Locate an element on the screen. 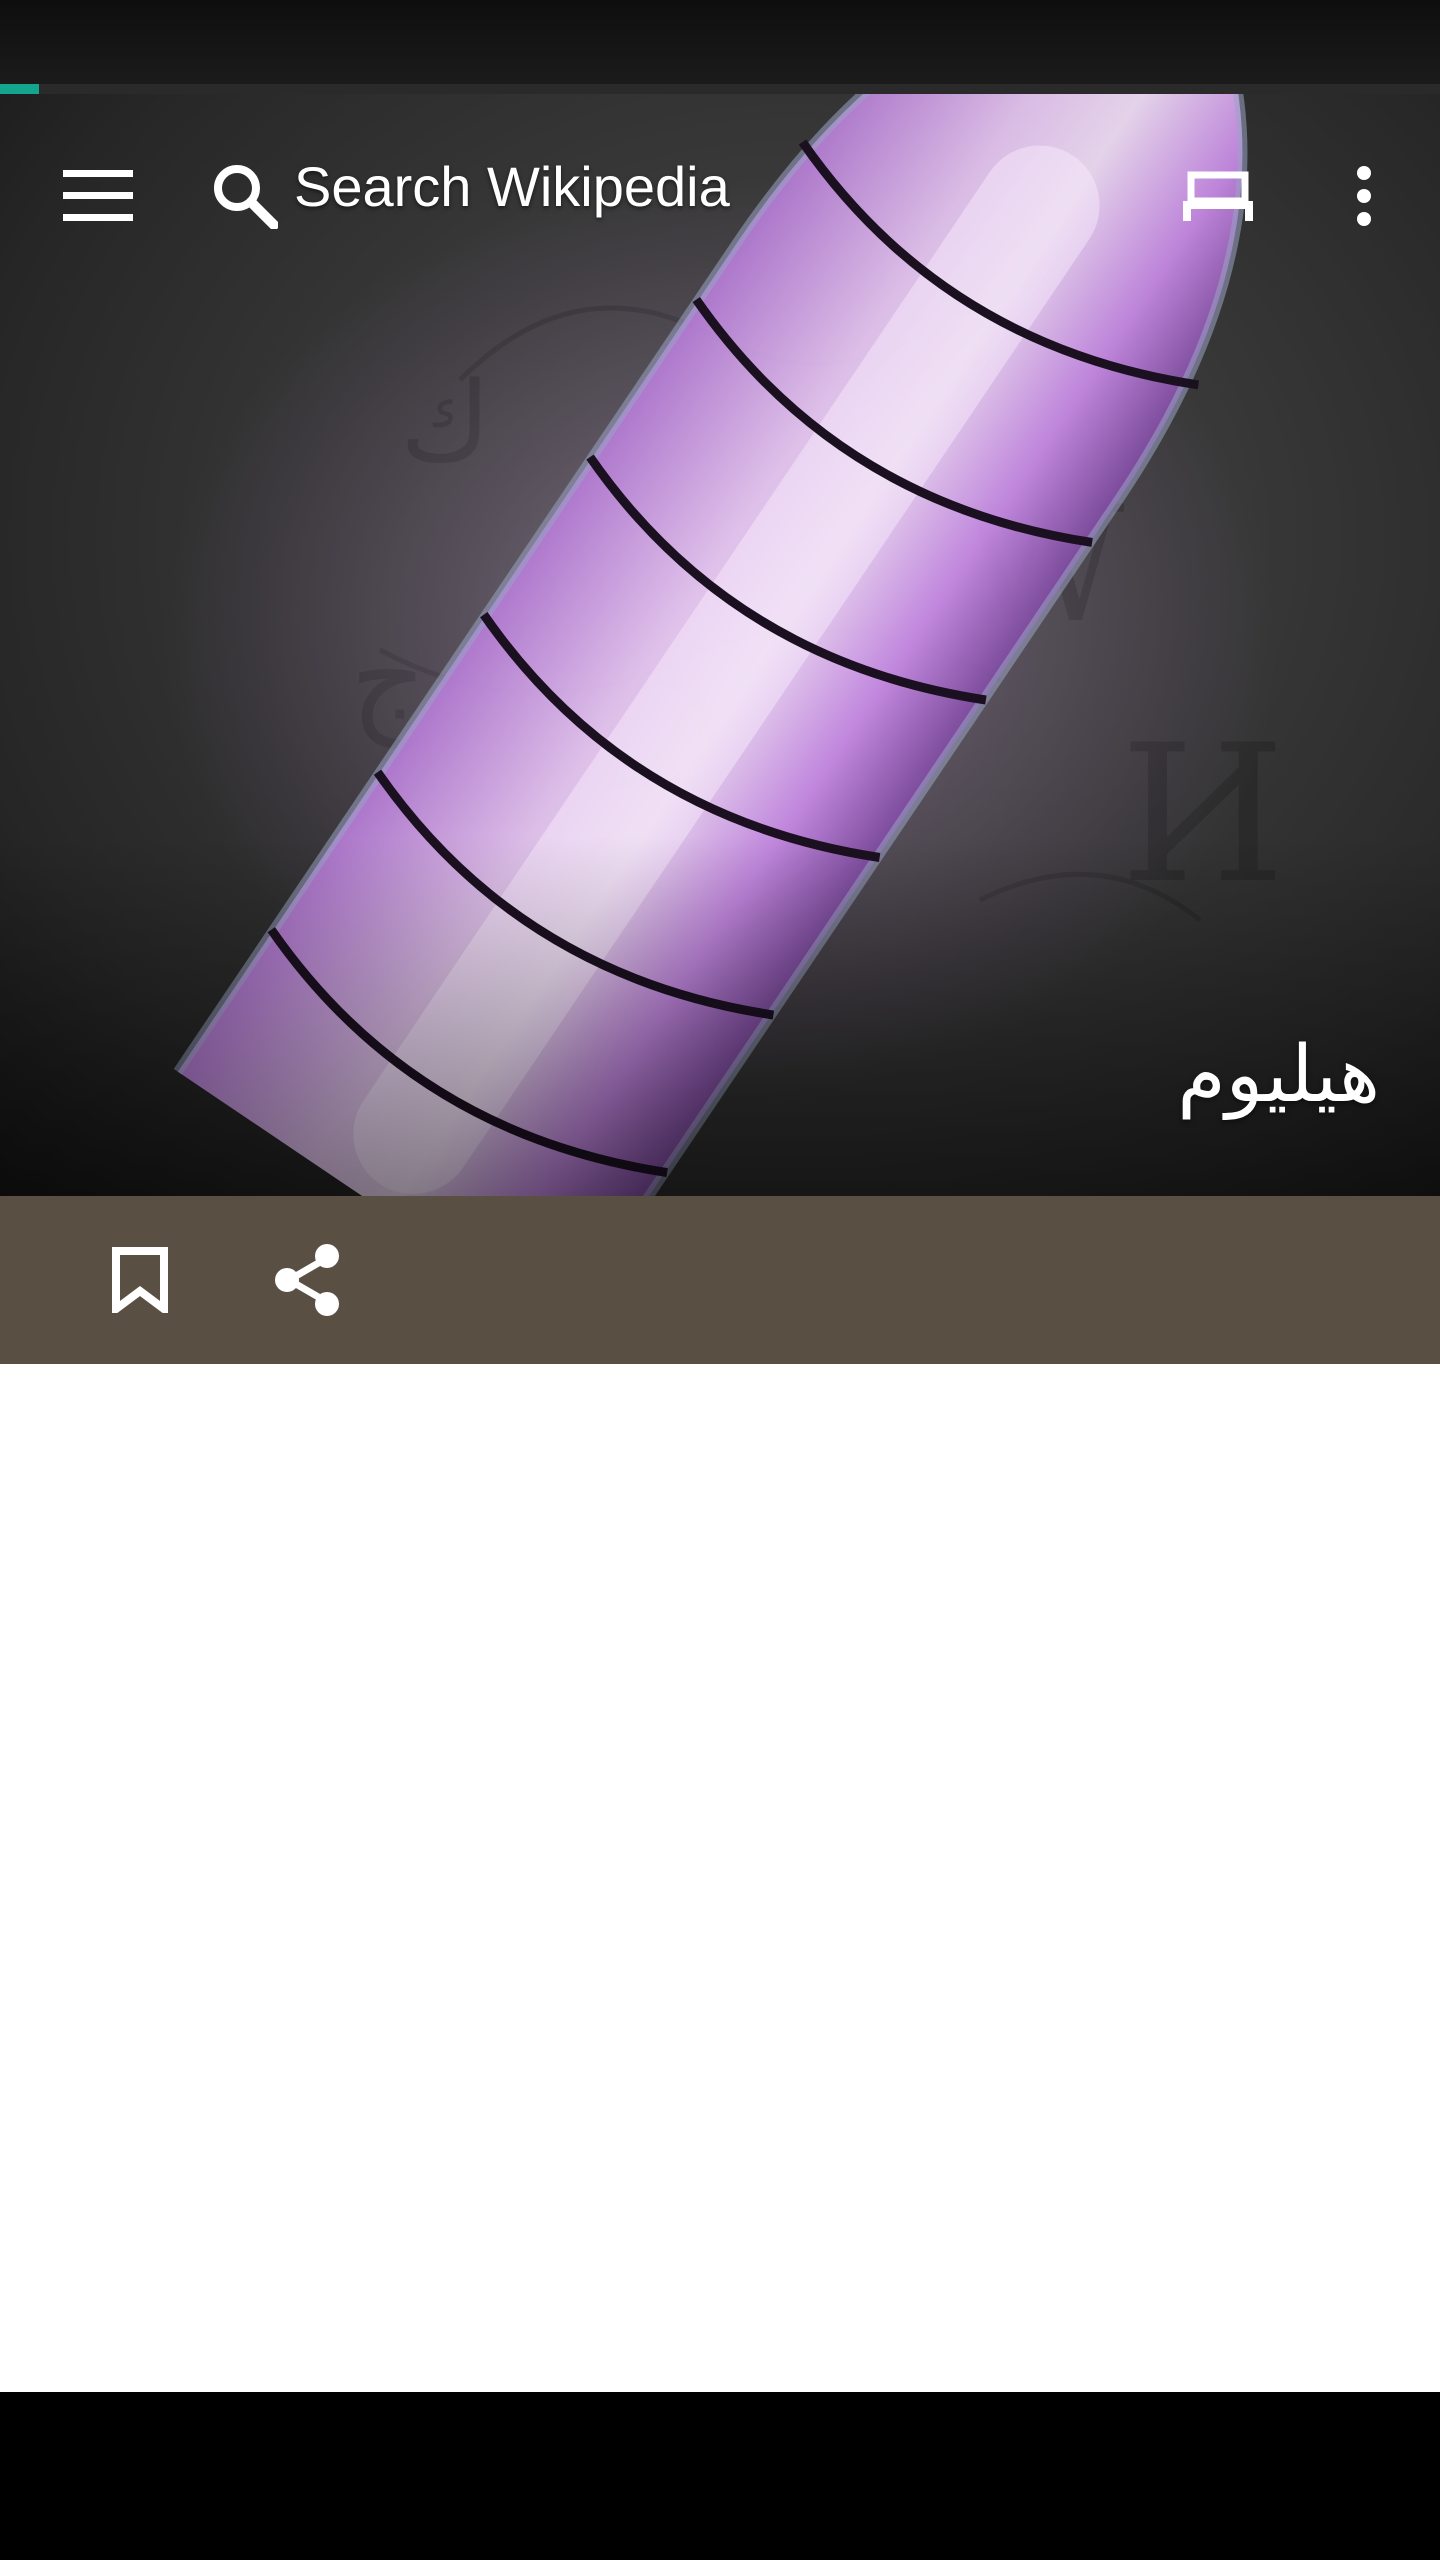 The image size is (1440, 2560). more-options-button is located at coordinates (1364, 196).